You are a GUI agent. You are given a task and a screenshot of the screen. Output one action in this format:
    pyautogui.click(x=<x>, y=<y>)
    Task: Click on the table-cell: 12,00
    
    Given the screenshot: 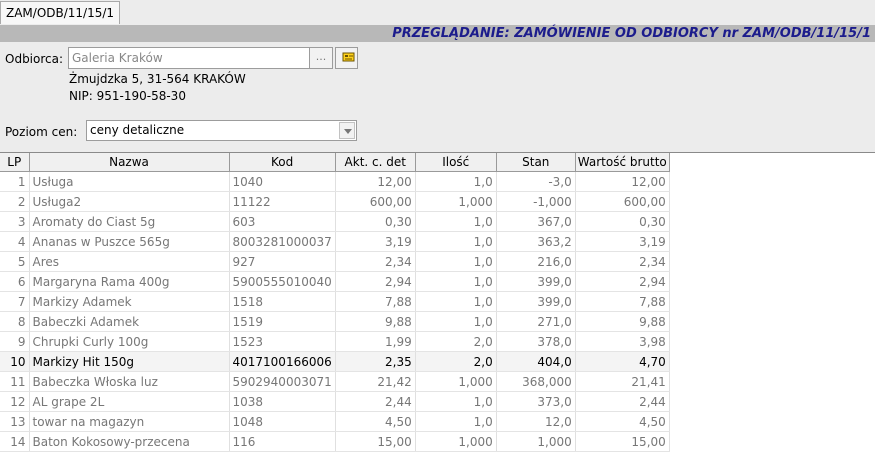 What is the action you would take?
    pyautogui.click(x=375, y=181)
    